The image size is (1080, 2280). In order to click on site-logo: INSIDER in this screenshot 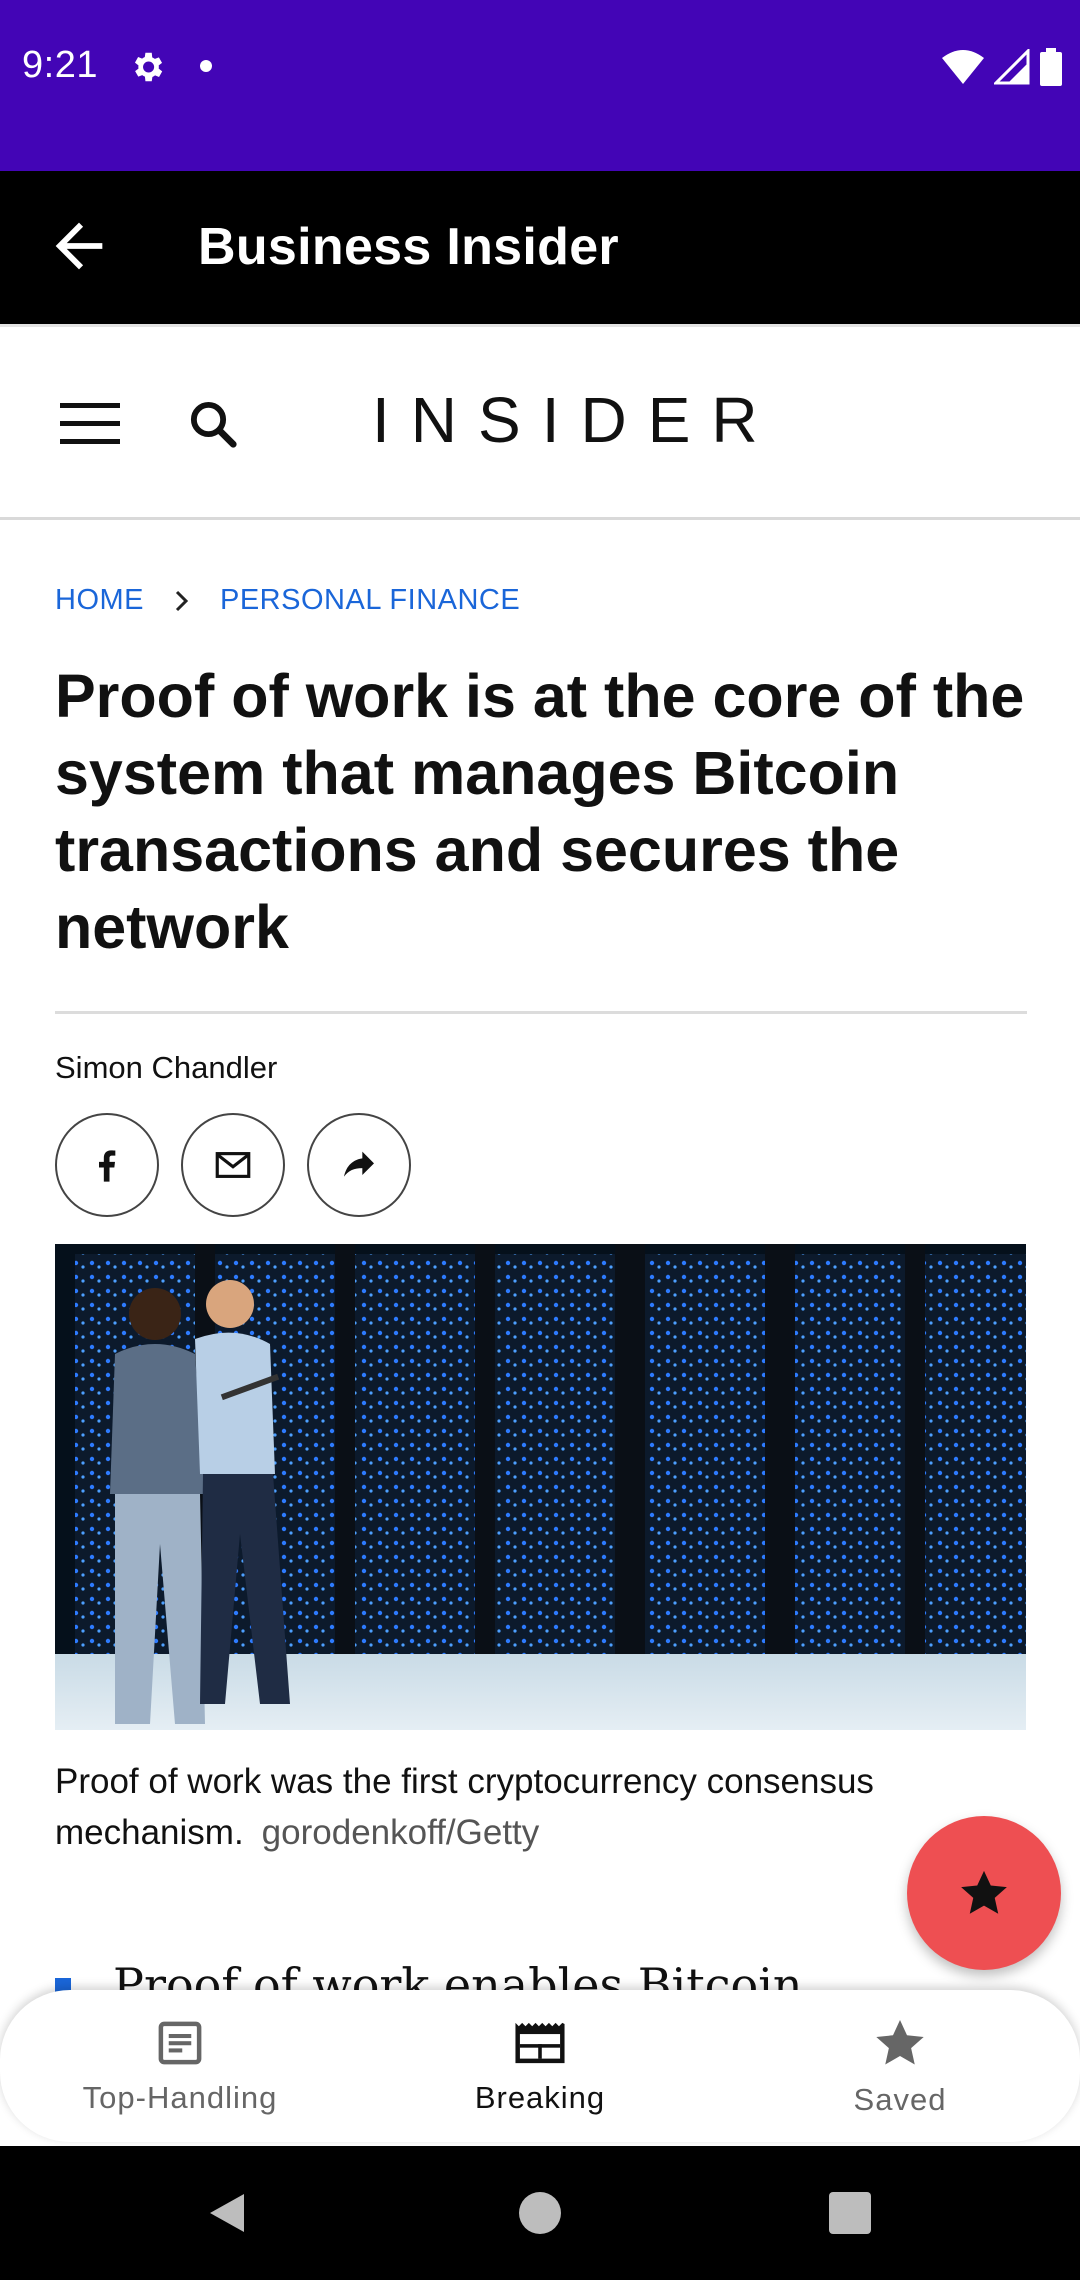, I will do `click(575, 420)`.